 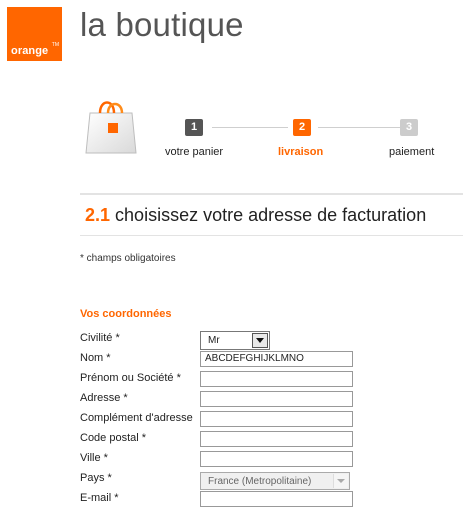 What do you see at coordinates (276, 459) in the screenshot?
I see `ville-field` at bounding box center [276, 459].